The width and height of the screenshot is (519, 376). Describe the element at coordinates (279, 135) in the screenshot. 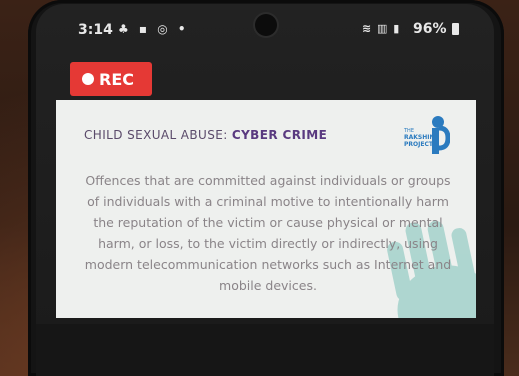

I see `heading-strong: CYBER CRIME` at that location.